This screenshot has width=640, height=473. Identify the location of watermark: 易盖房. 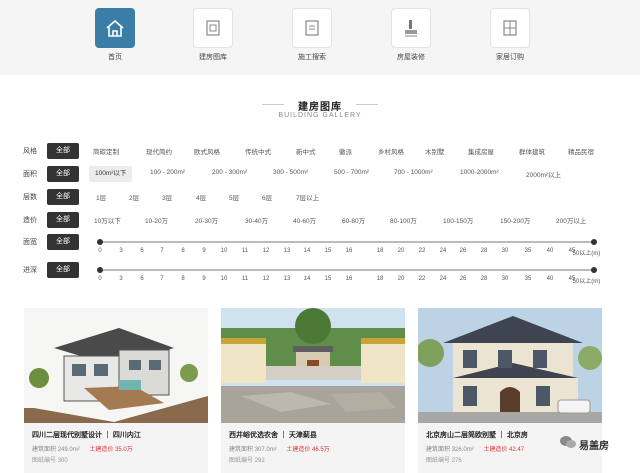
(598, 443).